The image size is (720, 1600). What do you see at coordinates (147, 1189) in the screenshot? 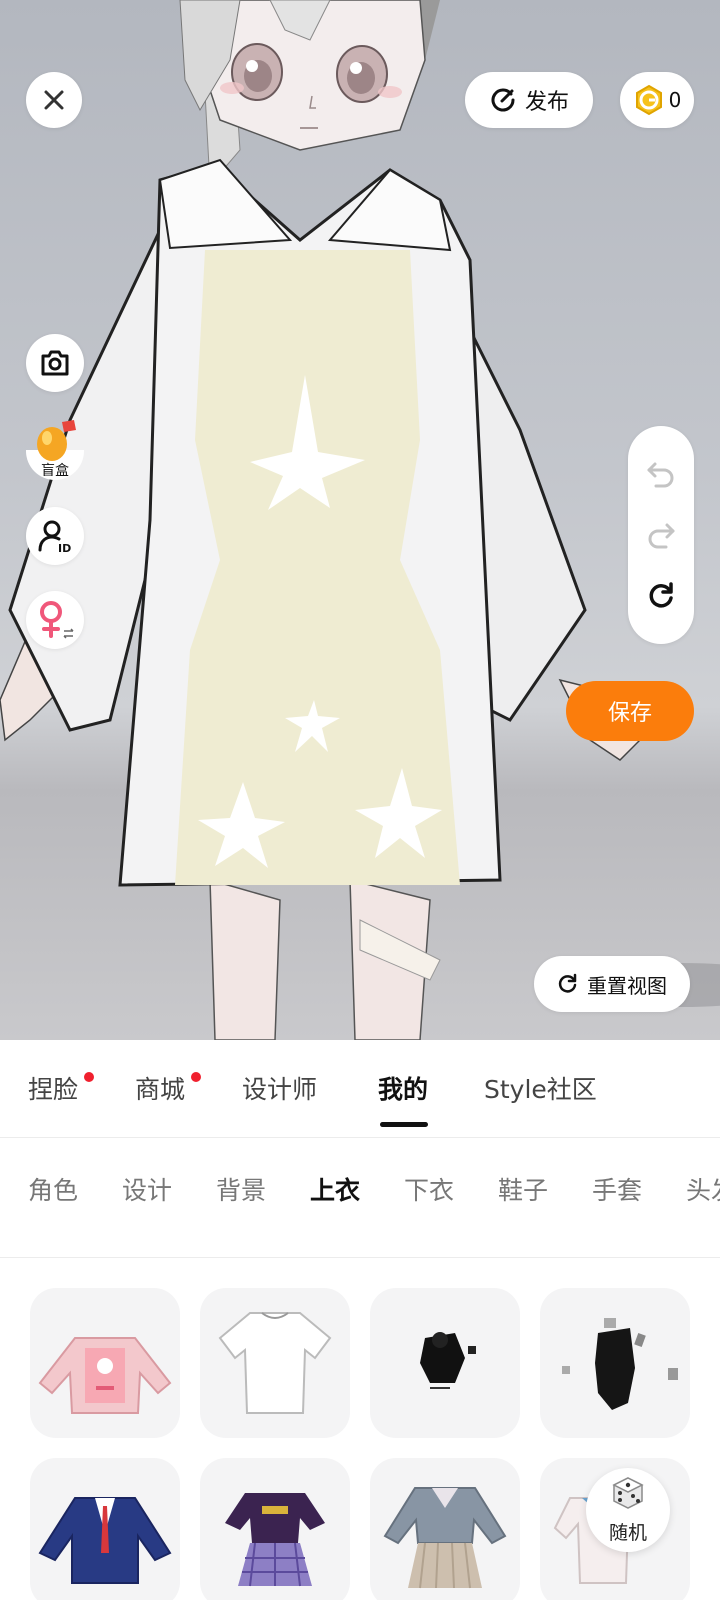
I see `category-design: 设计` at bounding box center [147, 1189].